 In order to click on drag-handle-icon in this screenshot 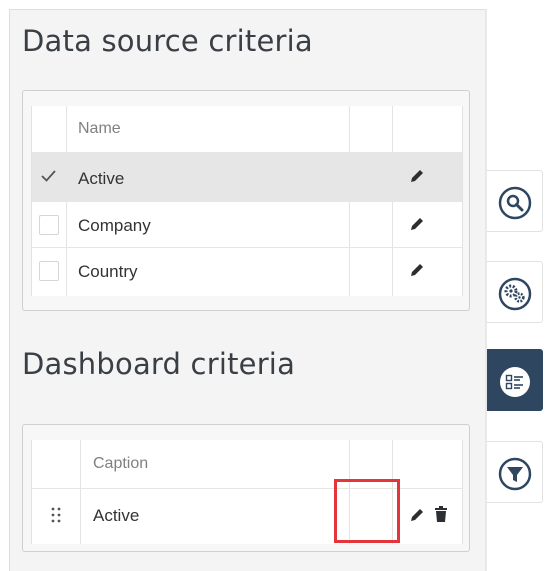, I will do `click(56, 515)`.